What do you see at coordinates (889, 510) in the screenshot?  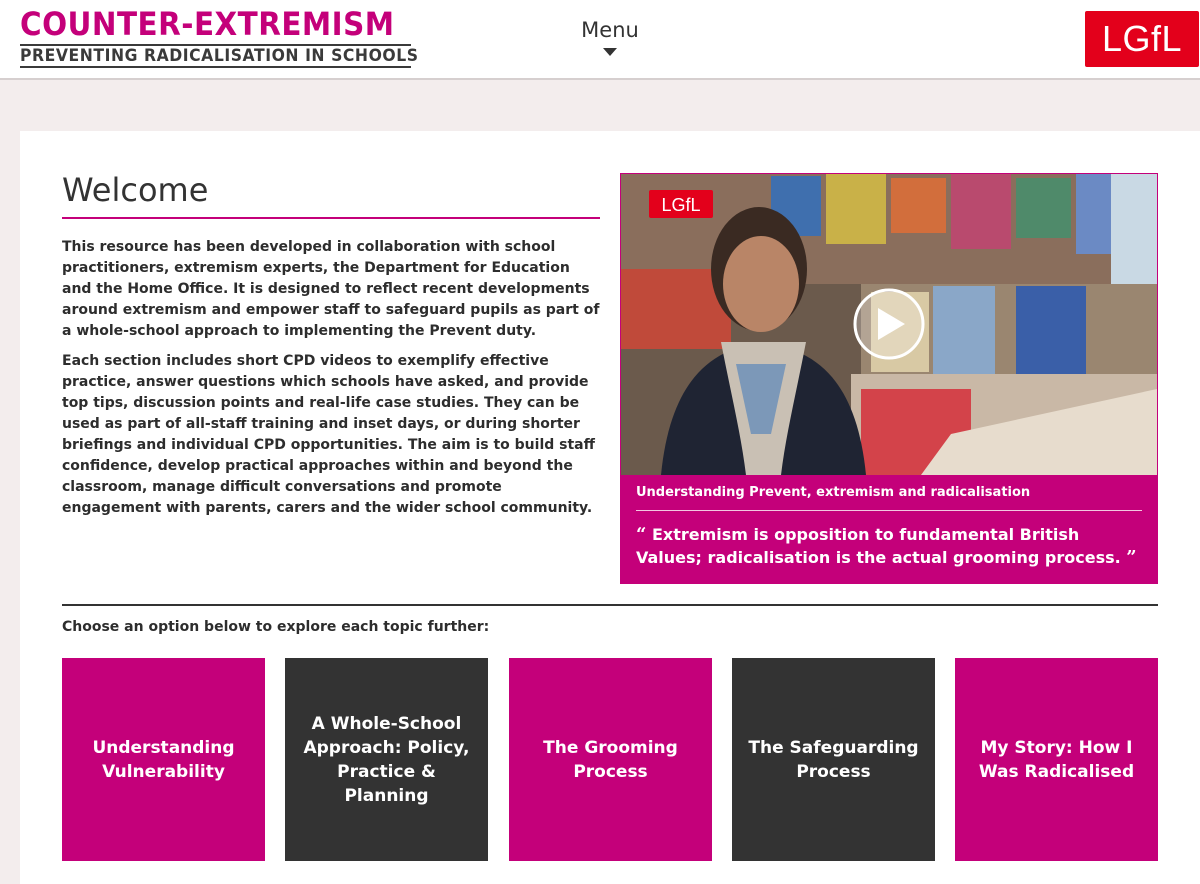 I see `caption-divider` at bounding box center [889, 510].